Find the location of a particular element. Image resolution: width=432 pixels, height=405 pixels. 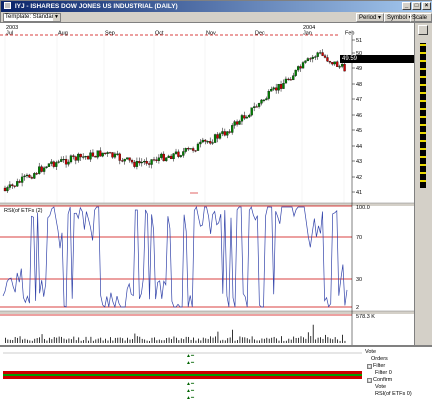

volume-value: 578.3 K is located at coordinates (365, 317).